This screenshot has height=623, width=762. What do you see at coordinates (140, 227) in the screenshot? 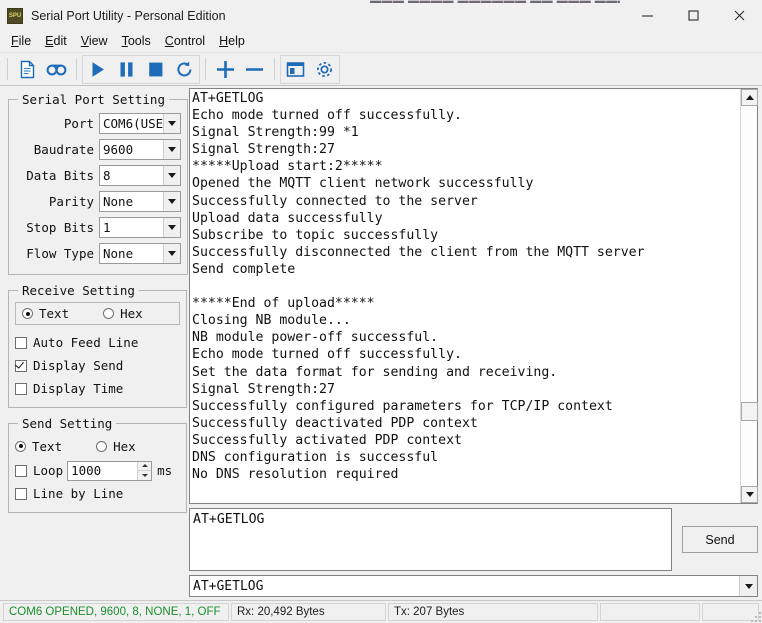
I see `stop-bits-combo: 1` at bounding box center [140, 227].